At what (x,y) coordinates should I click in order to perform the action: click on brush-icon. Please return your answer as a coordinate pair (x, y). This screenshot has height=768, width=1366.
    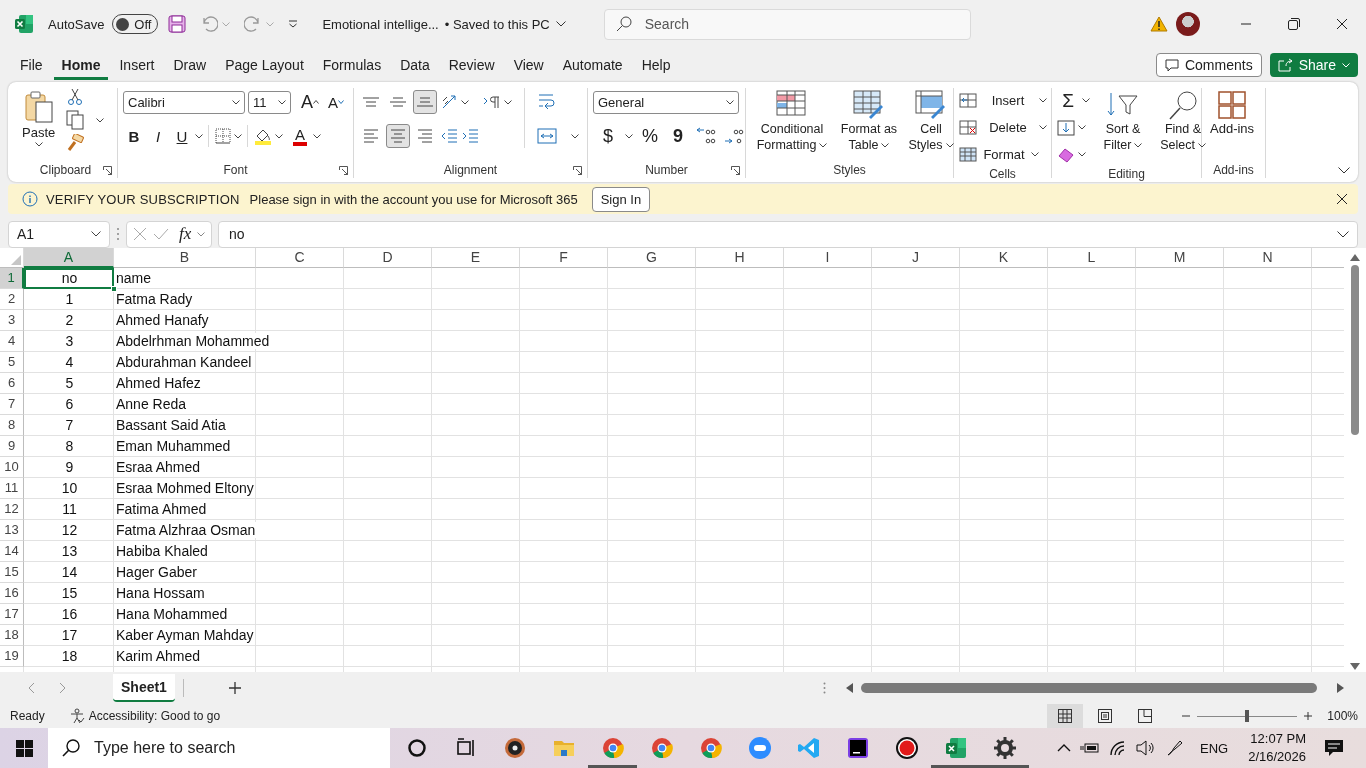
    Looking at the image, I should click on (75, 143).